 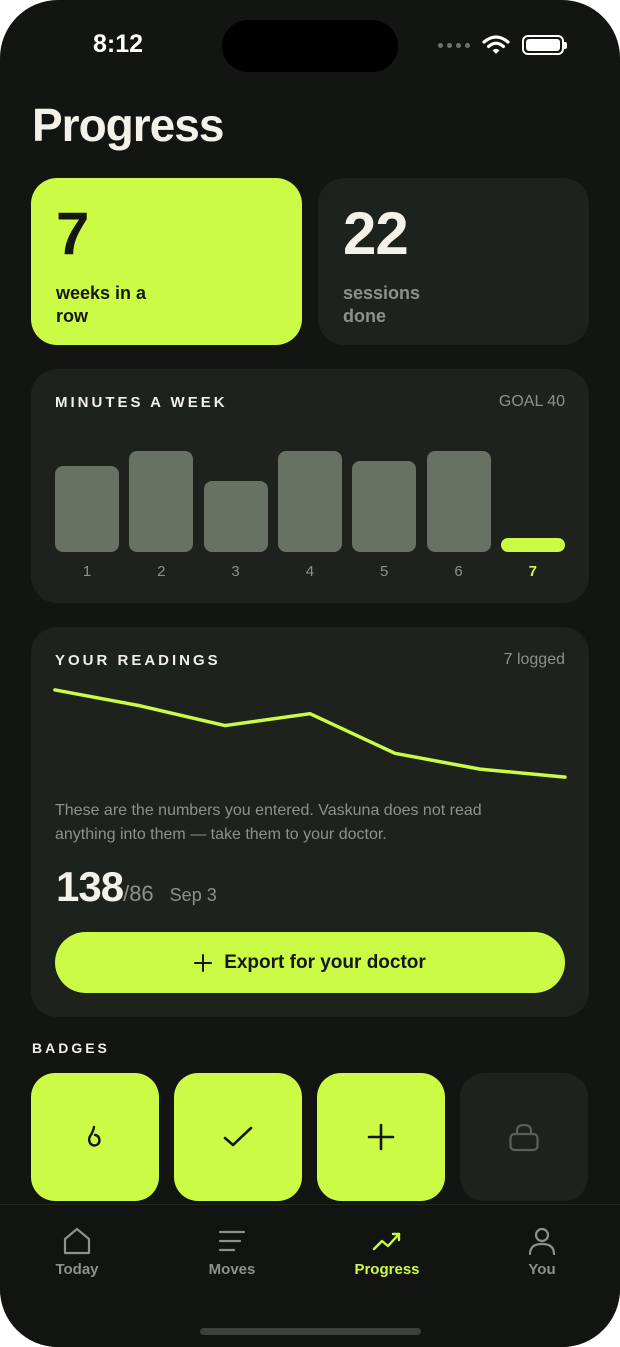 I want to click on tab-label: Today, so click(x=77, y=1269).